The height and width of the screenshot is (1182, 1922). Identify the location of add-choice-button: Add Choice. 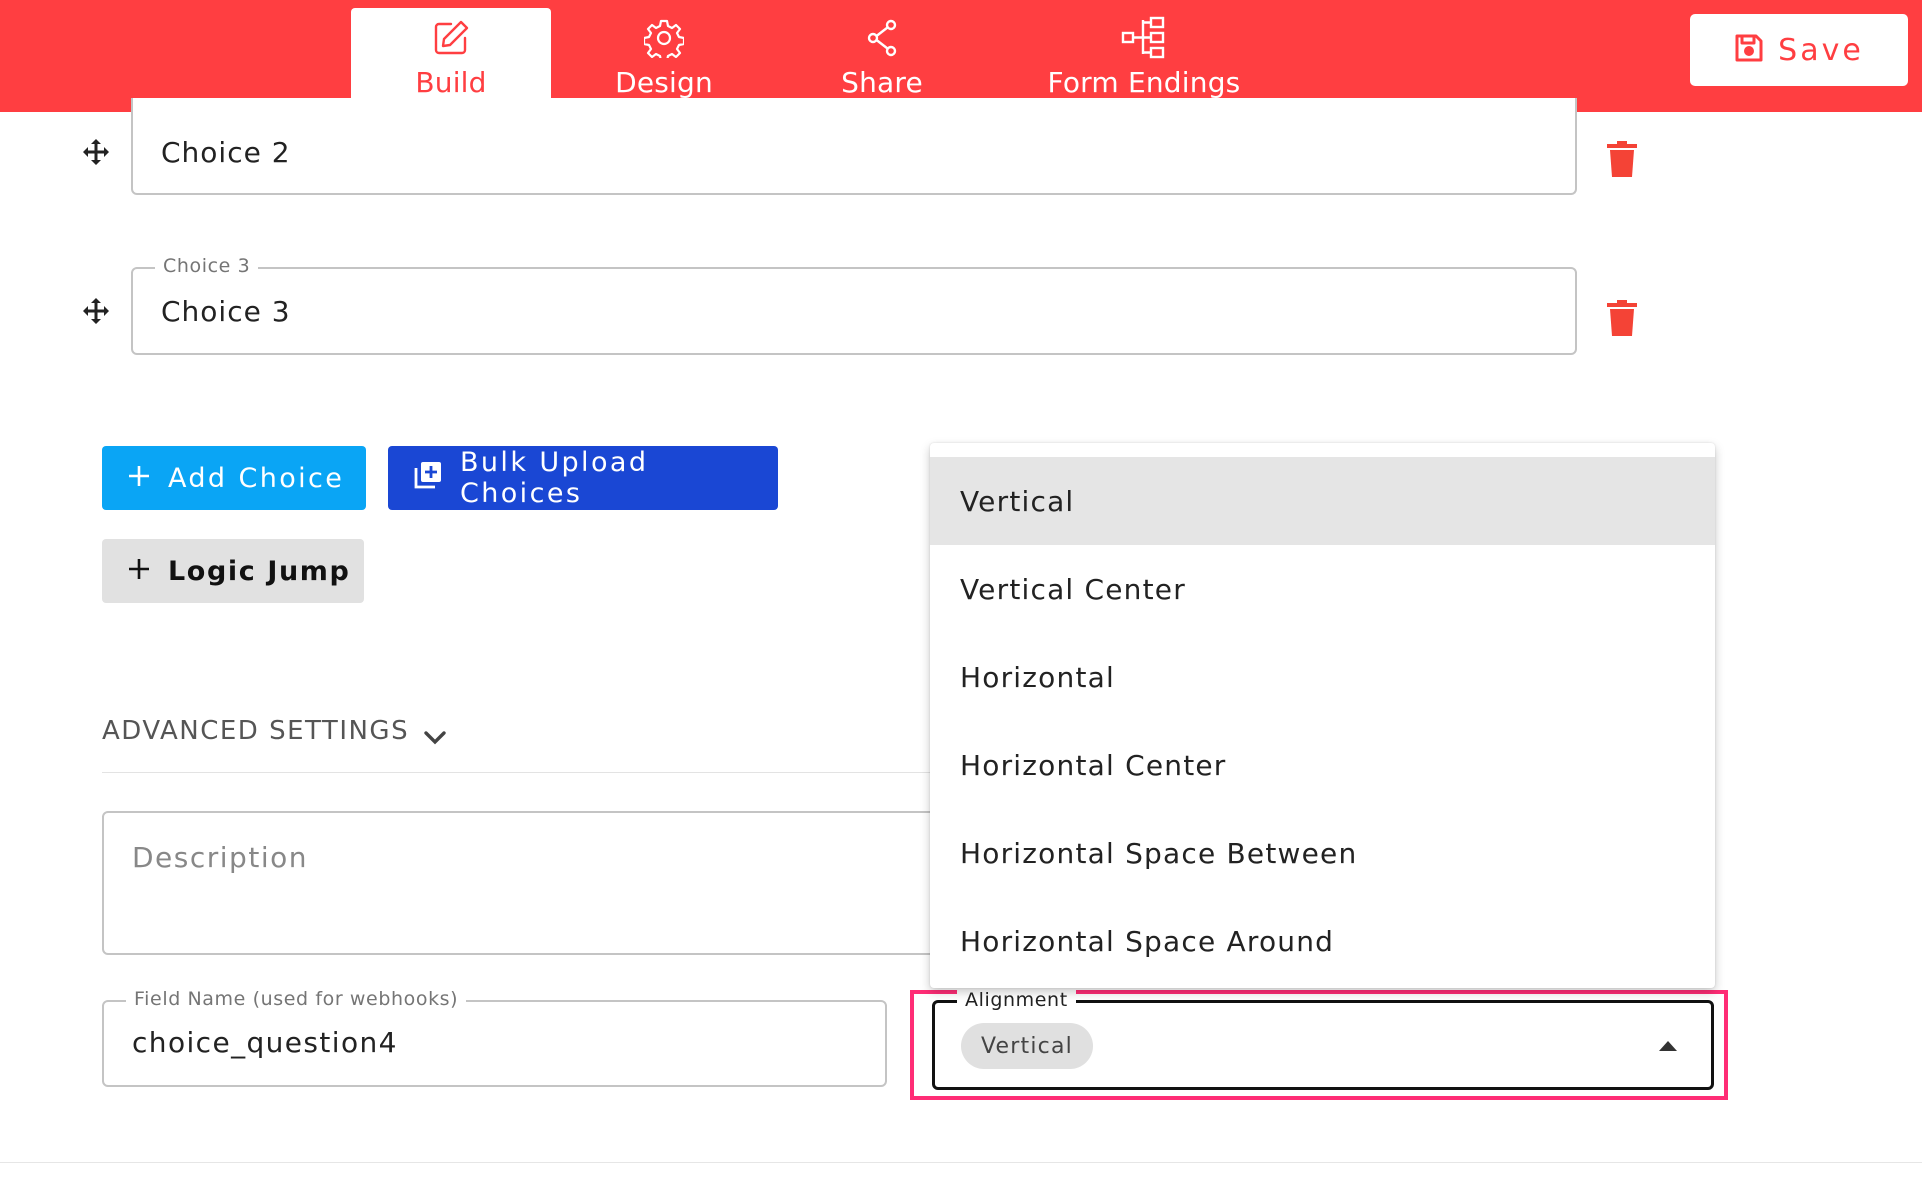
(234, 478).